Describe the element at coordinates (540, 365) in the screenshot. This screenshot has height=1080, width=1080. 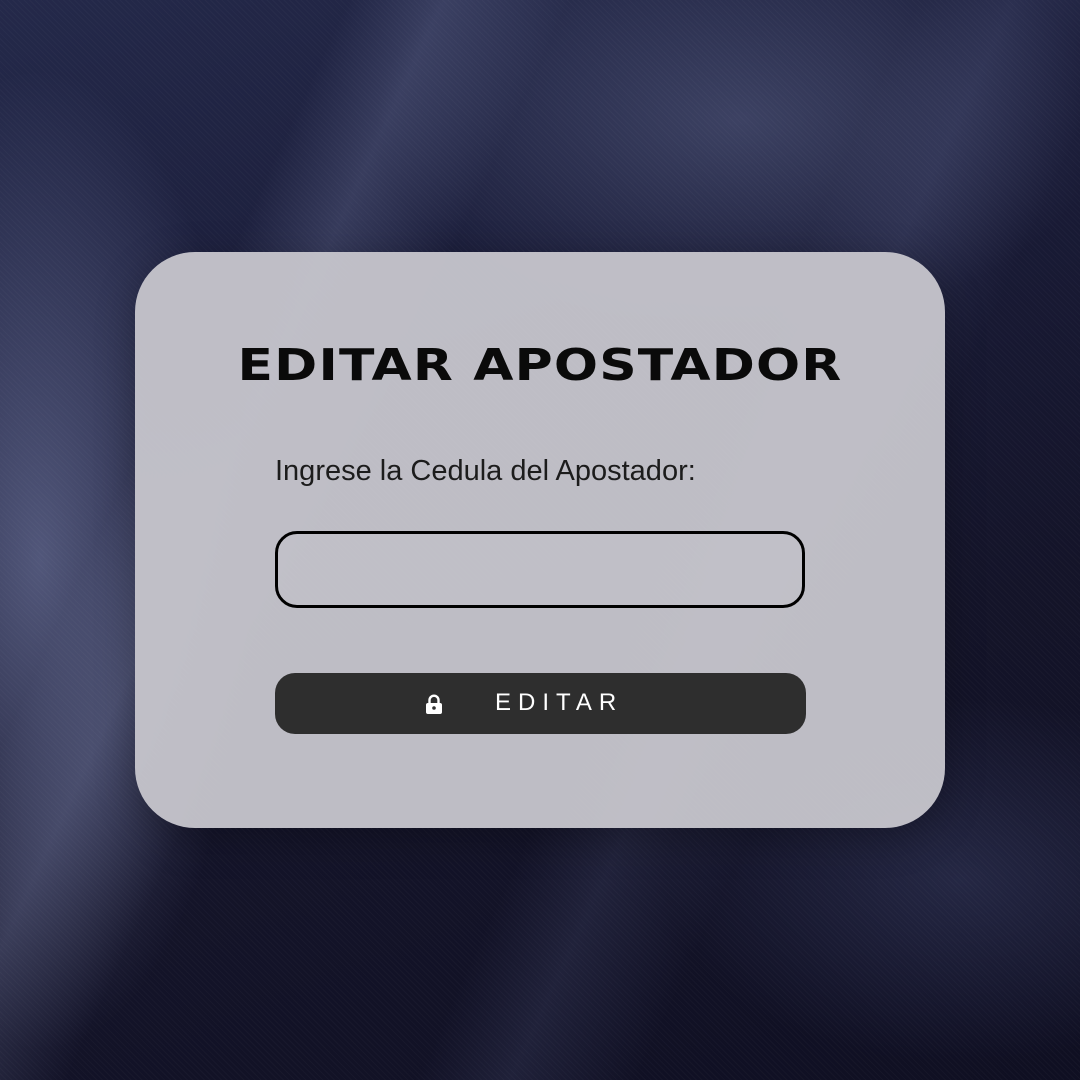
I see `page-title: EDITAR APOSTADOR` at that location.